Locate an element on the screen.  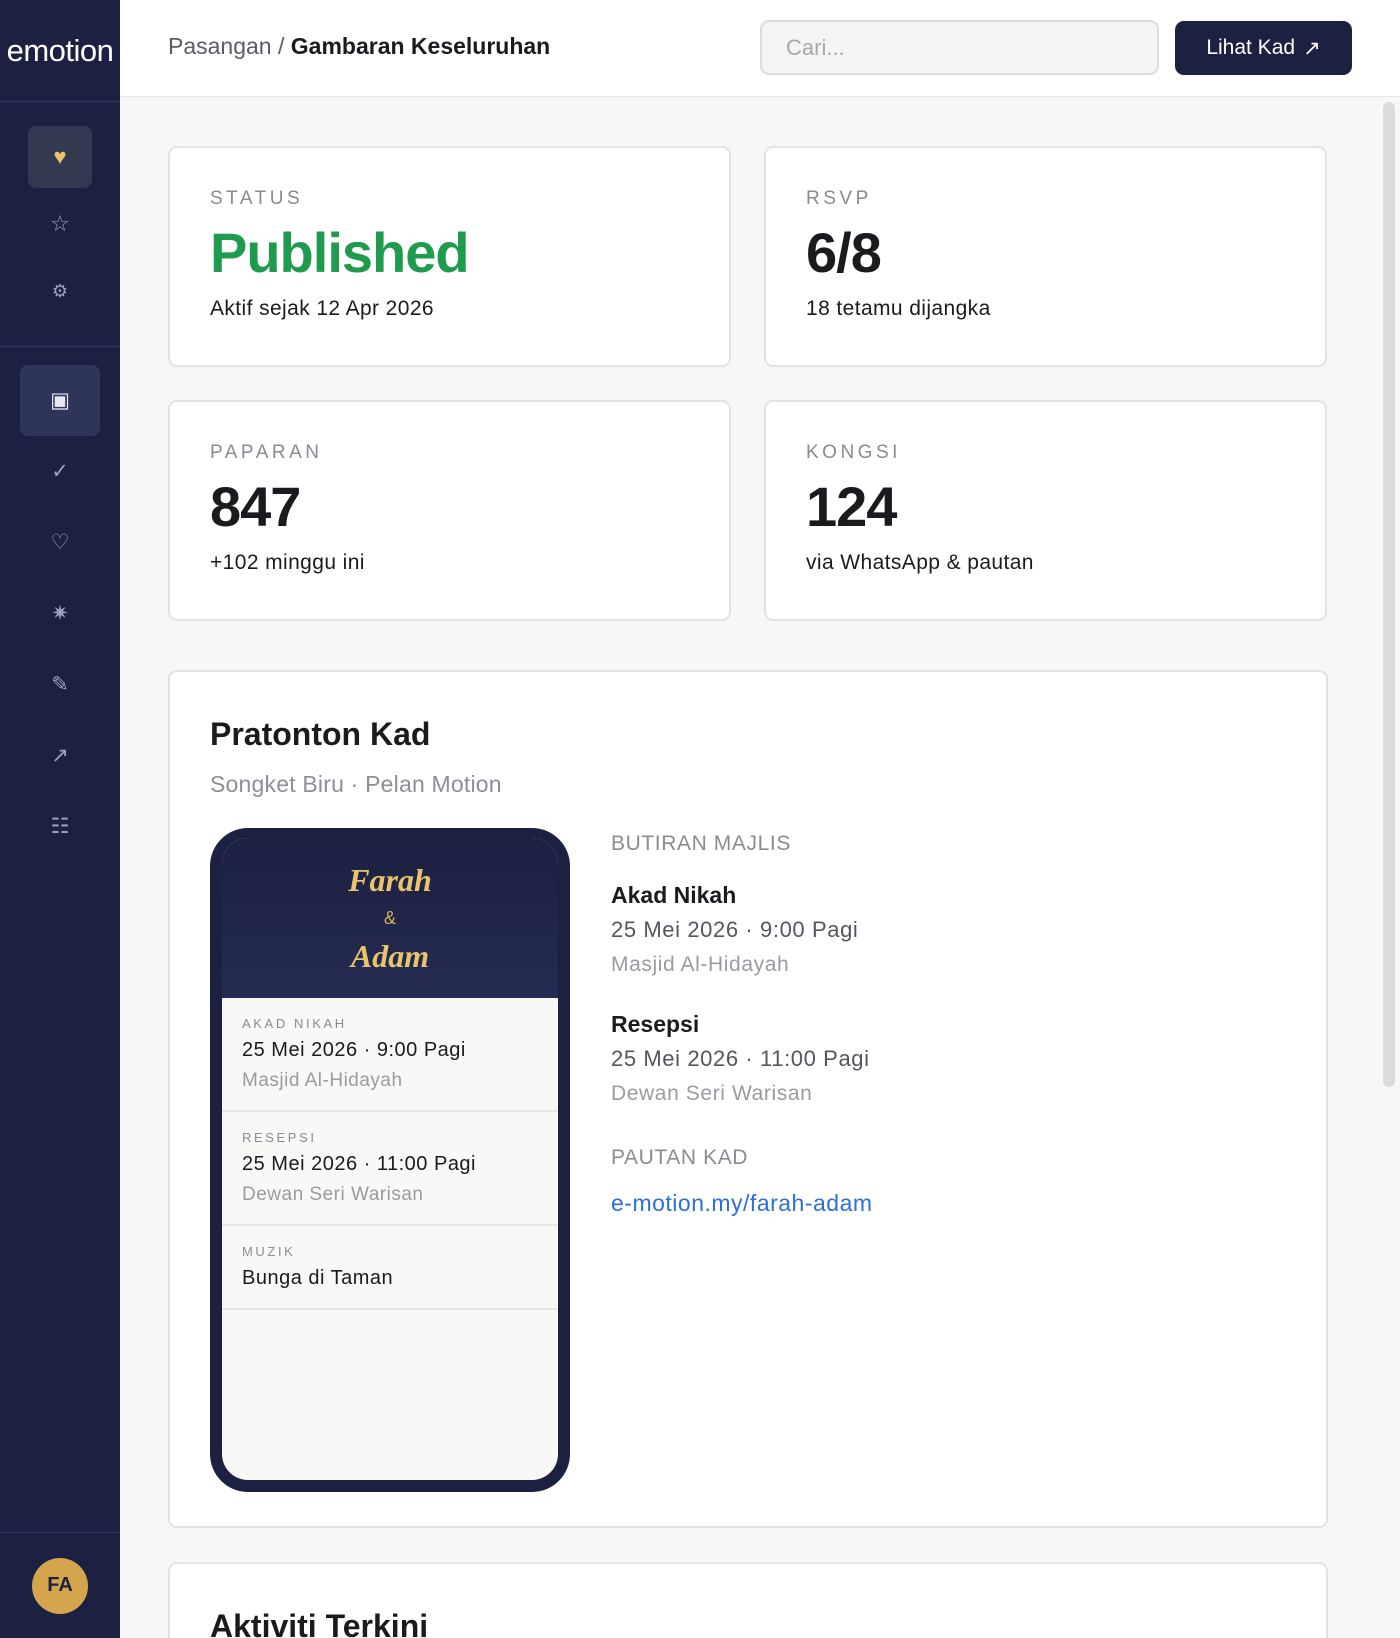
status-value: Published is located at coordinates (340, 252).